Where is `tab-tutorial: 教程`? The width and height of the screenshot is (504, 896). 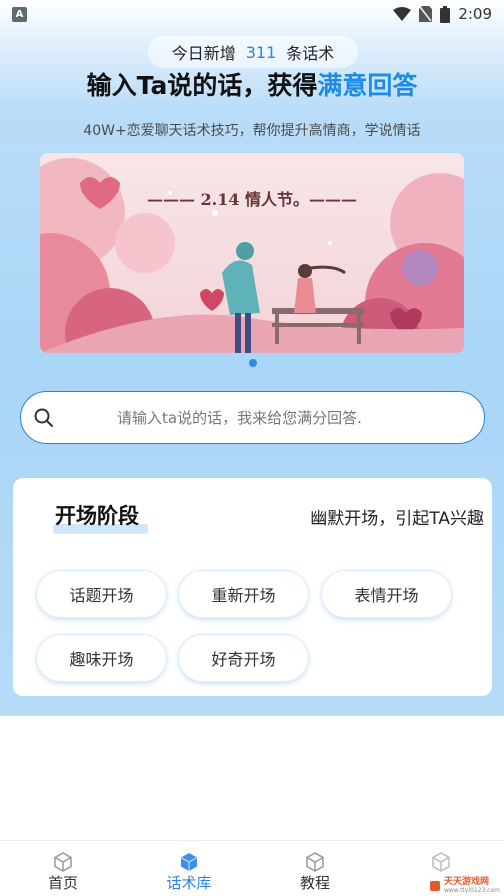
tab-tutorial: 教程 is located at coordinates (315, 868).